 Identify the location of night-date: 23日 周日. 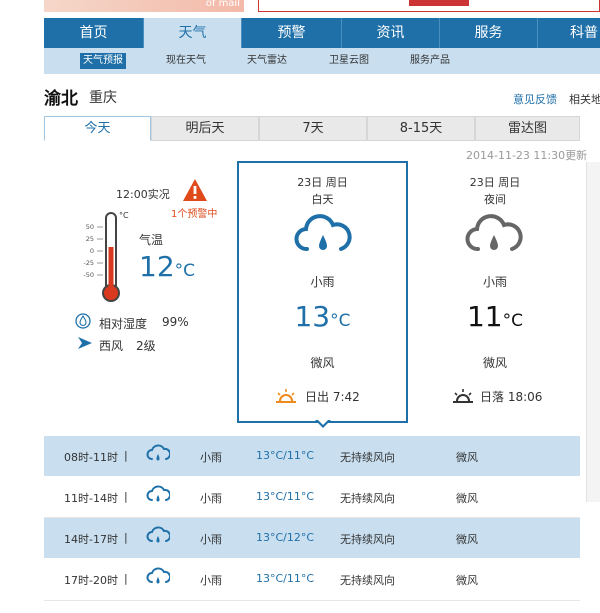
(495, 182).